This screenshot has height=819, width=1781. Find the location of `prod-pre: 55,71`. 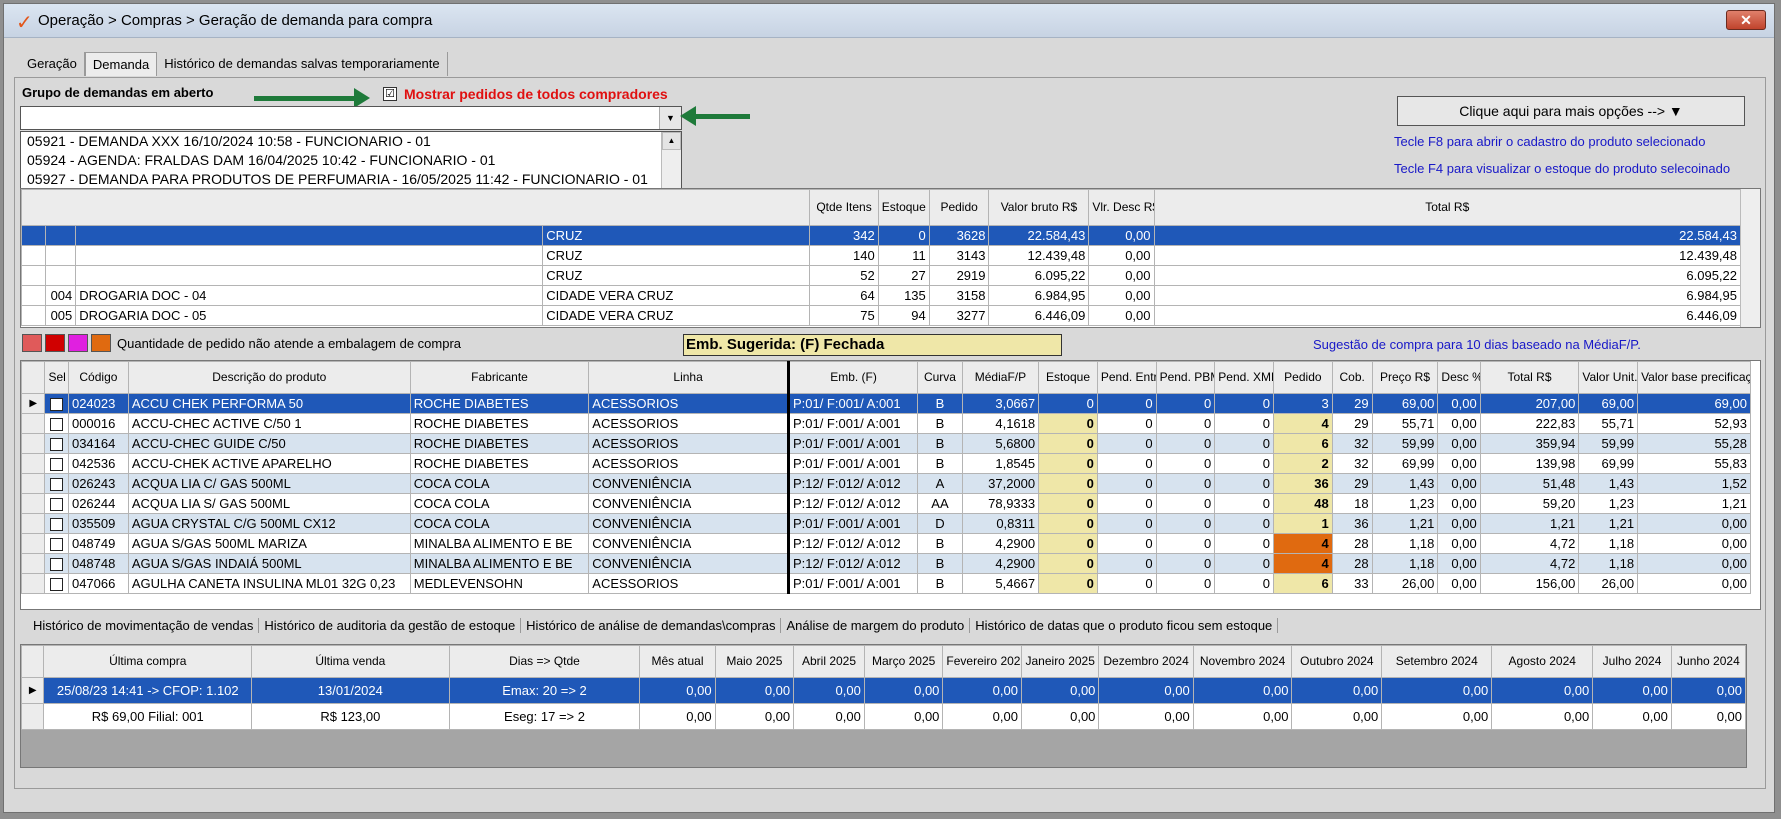

prod-pre: 55,71 is located at coordinates (1405, 423).